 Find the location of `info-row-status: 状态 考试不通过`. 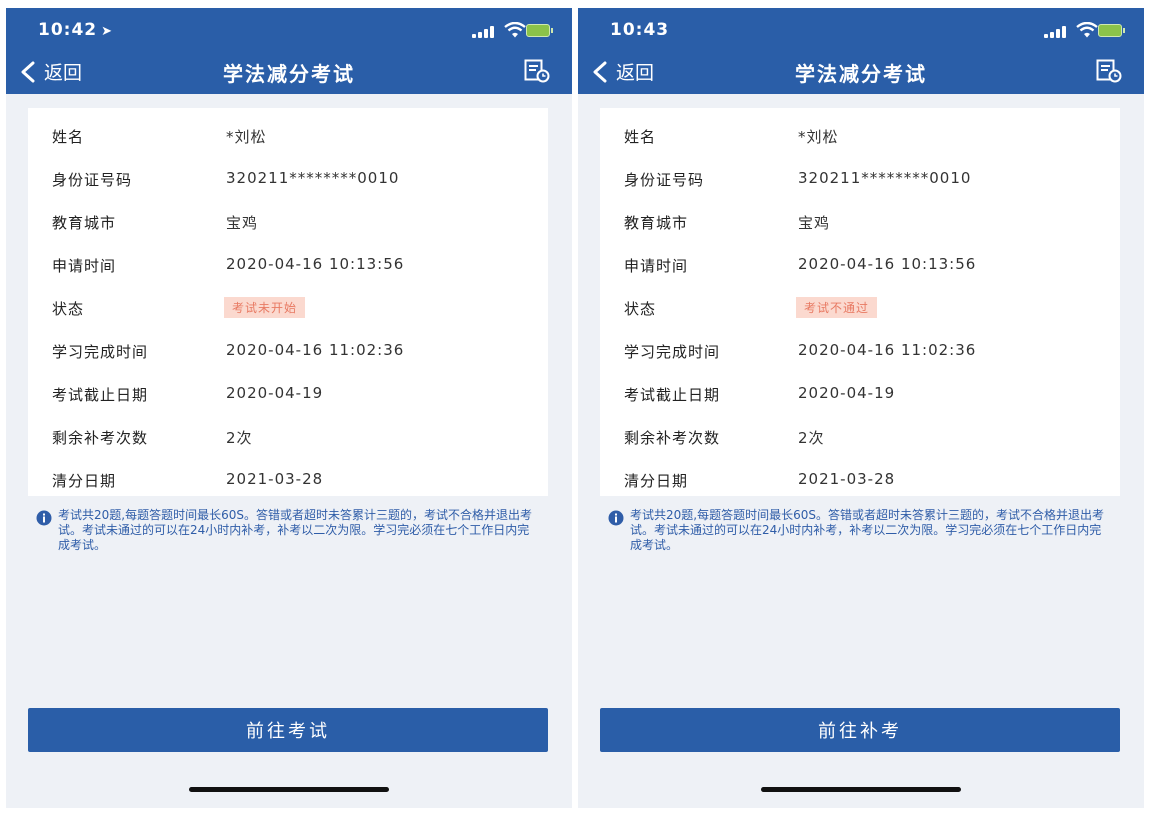

info-row-status: 状态 考试不通过 is located at coordinates (860, 309).